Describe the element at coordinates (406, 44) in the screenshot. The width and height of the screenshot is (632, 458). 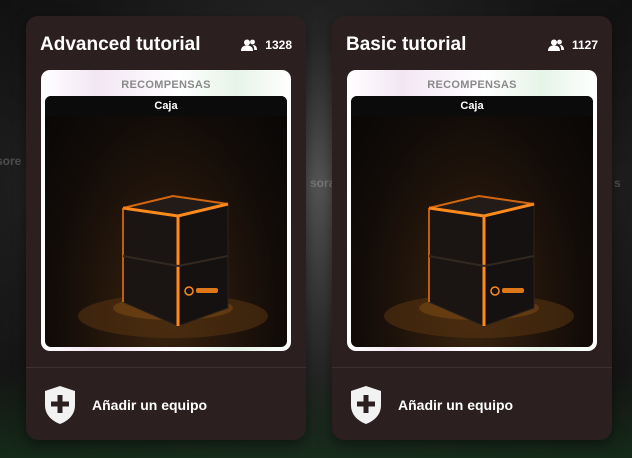
I see `card-title: Basic tutorial` at that location.